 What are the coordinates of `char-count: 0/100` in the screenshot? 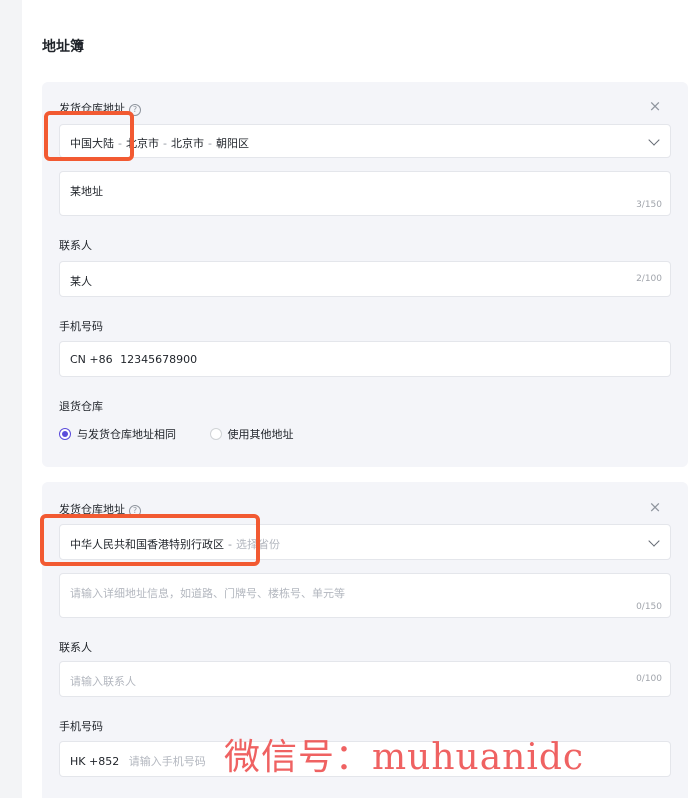 It's located at (649, 679).